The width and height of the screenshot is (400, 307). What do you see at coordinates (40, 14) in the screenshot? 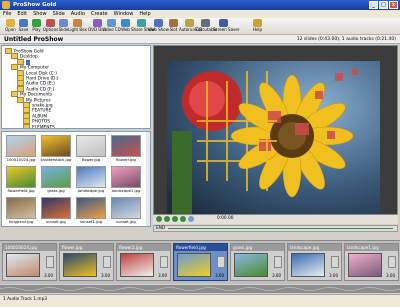
I see `menu-show: Show` at bounding box center [40, 14].